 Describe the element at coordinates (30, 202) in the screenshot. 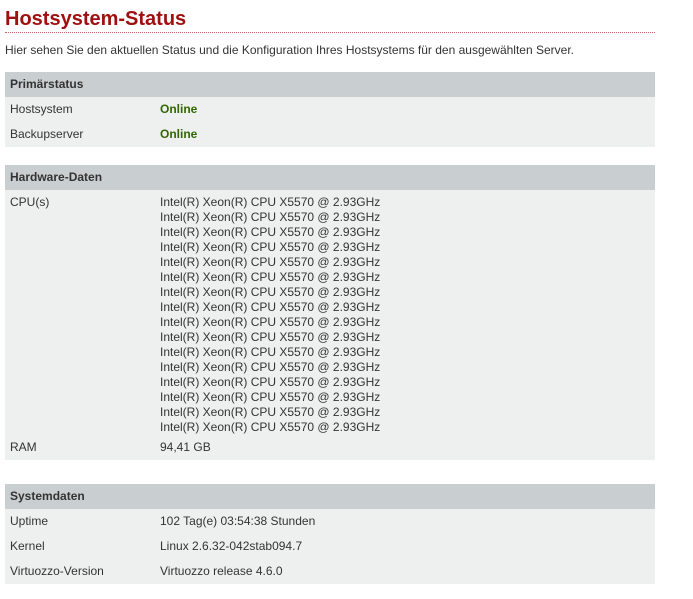

I see `cpu-label: CPU(s)` at that location.